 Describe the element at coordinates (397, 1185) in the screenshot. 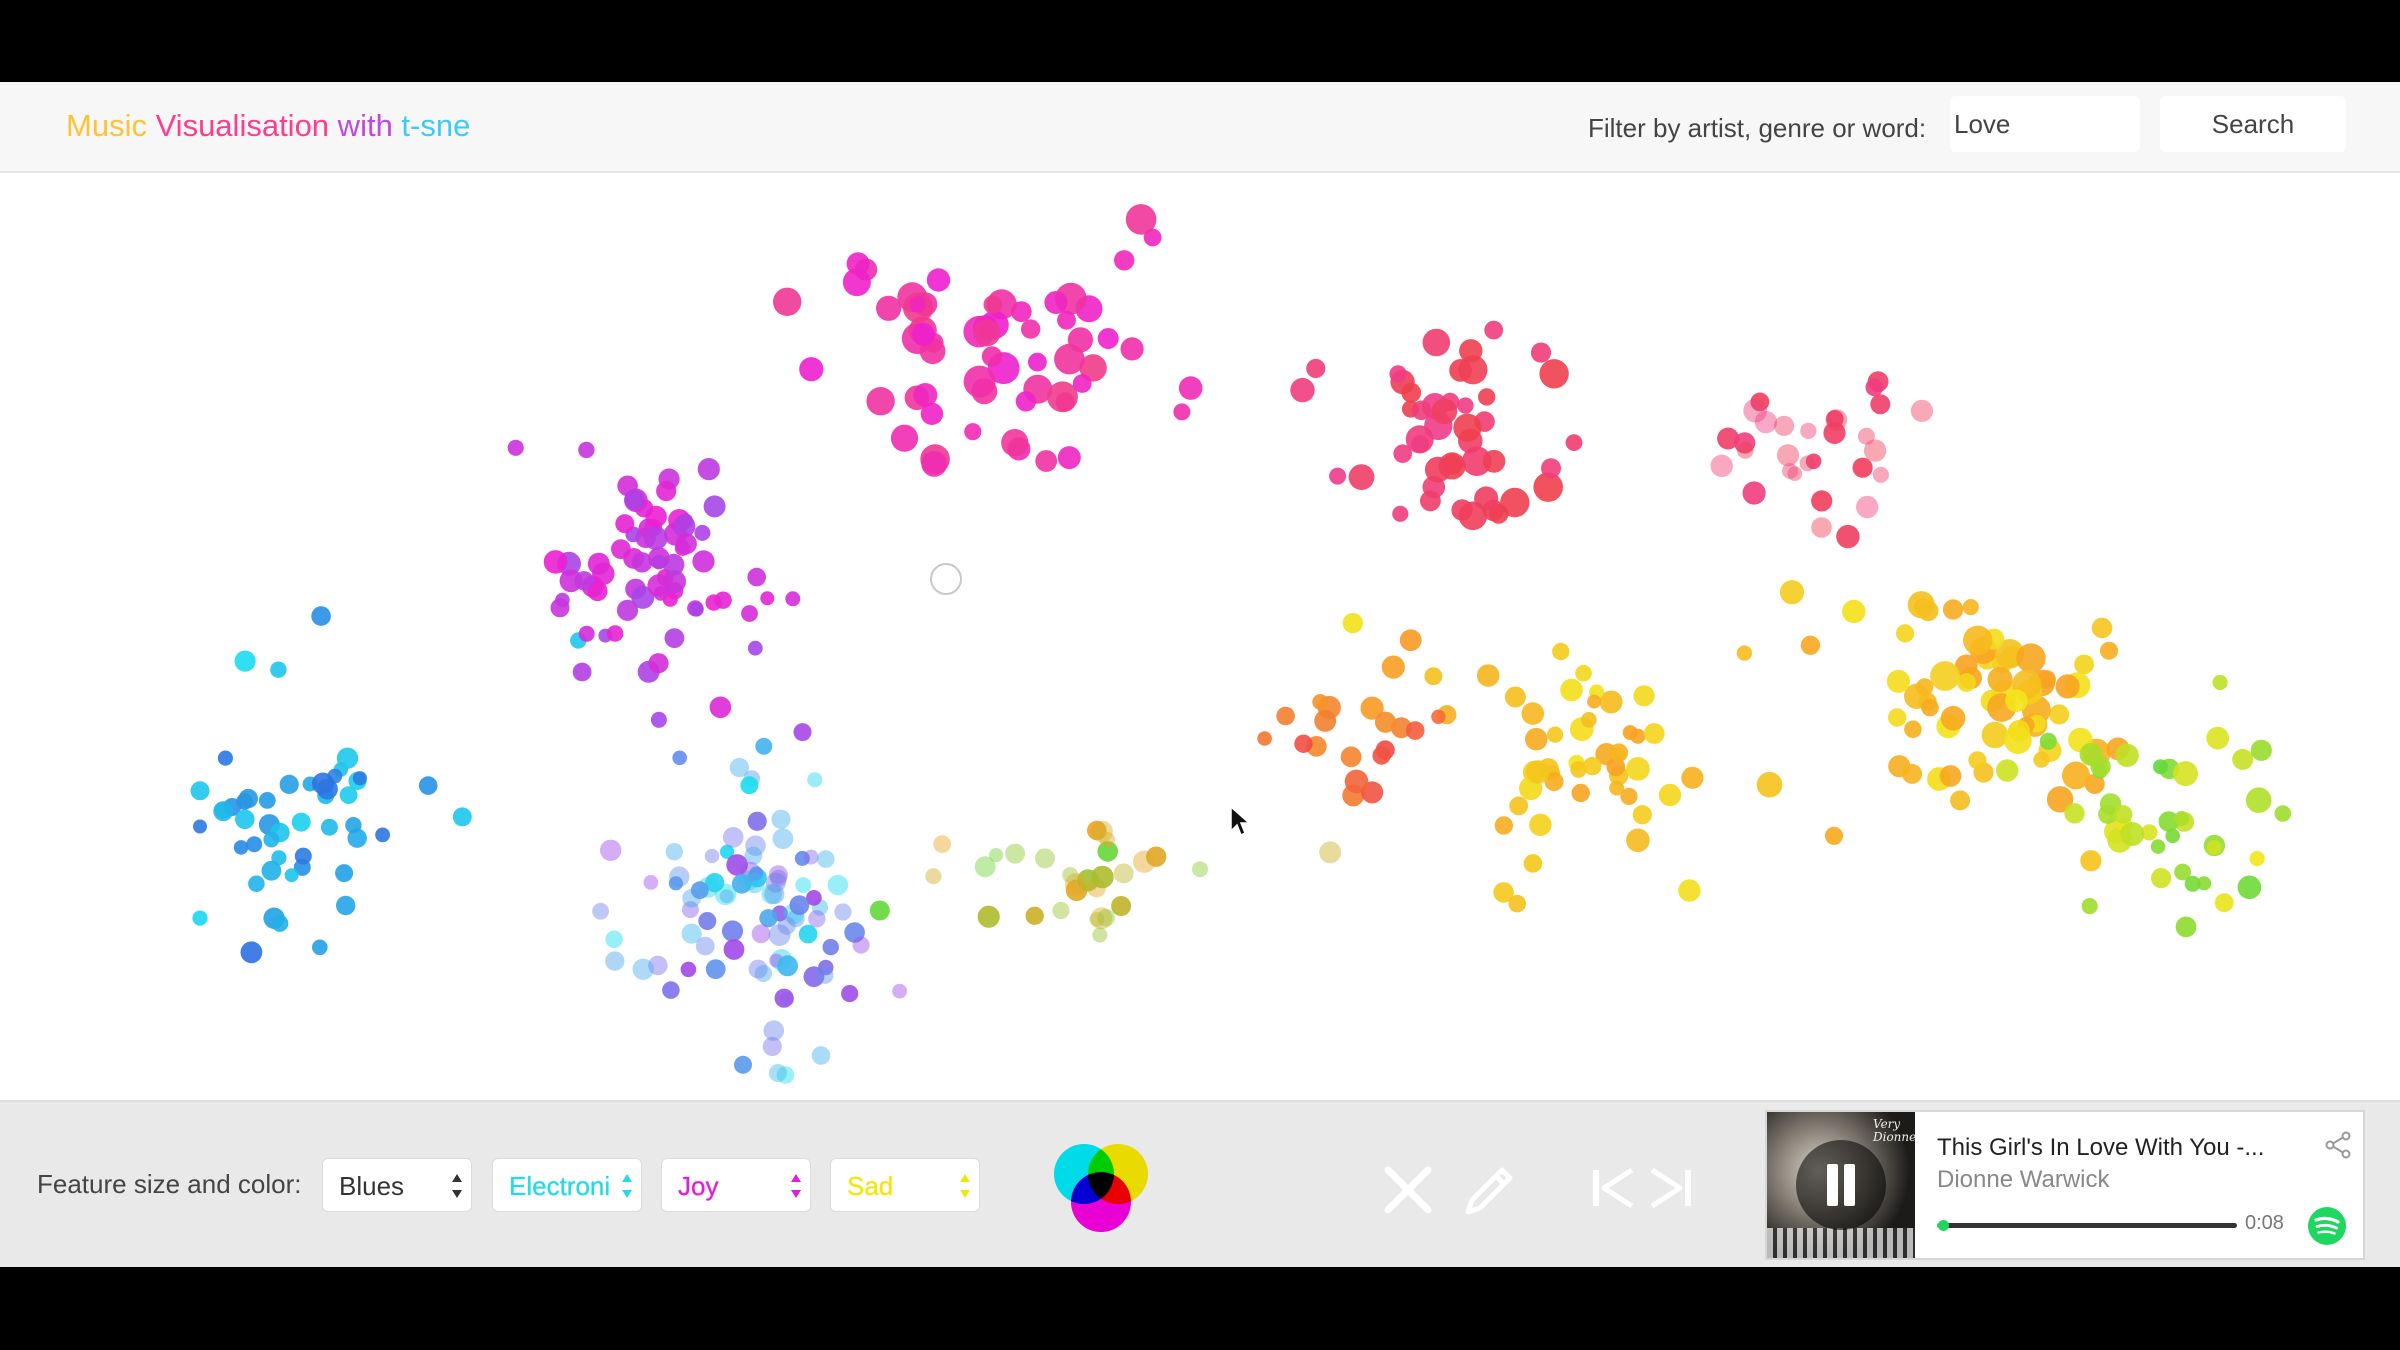

I see `feature-select-blues: Blues` at that location.